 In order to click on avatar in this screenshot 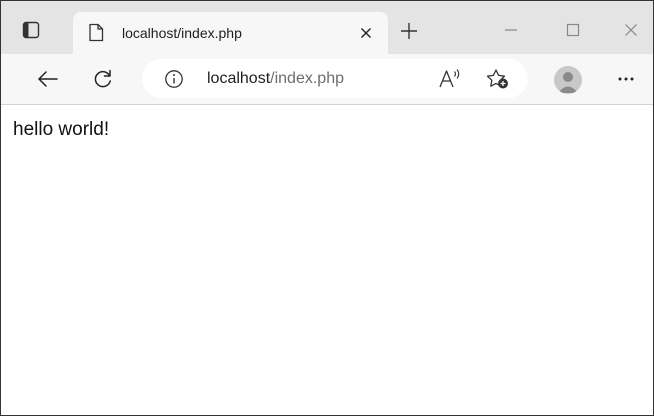, I will do `click(568, 80)`.